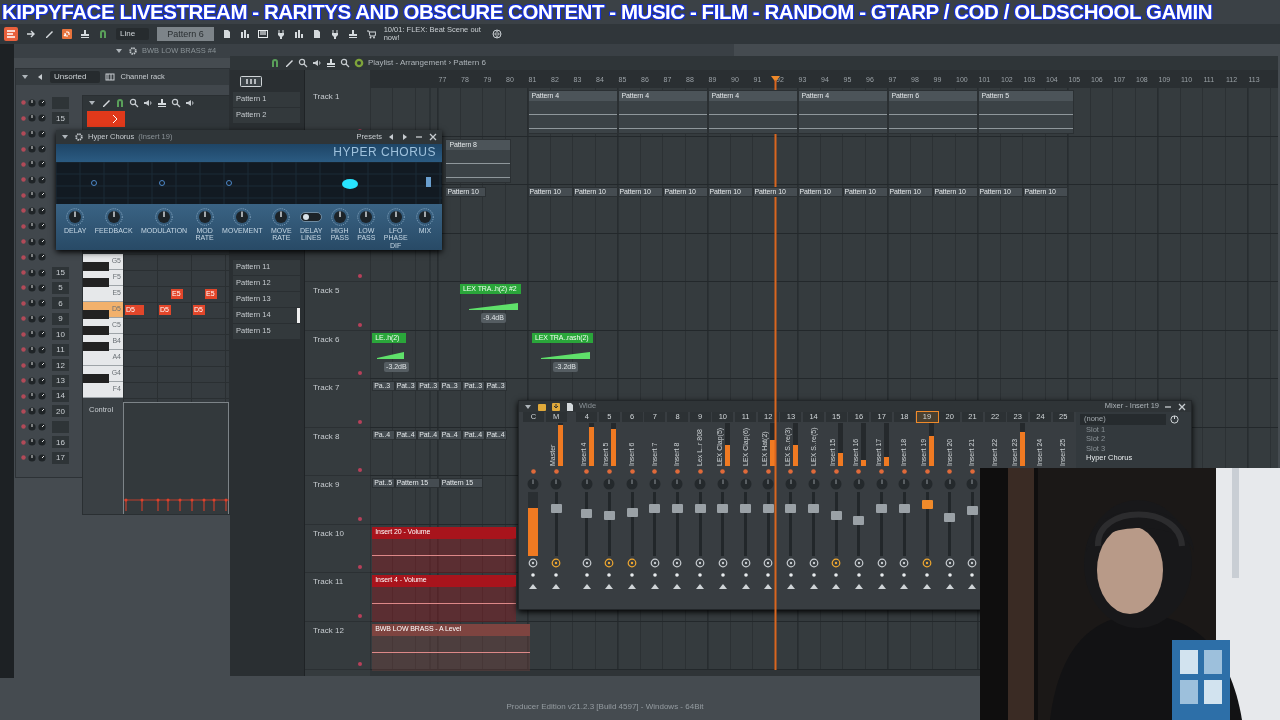 Image resolution: width=1280 pixels, height=720 pixels. What do you see at coordinates (433, 137) in the screenshot?
I see `close-icon` at bounding box center [433, 137].